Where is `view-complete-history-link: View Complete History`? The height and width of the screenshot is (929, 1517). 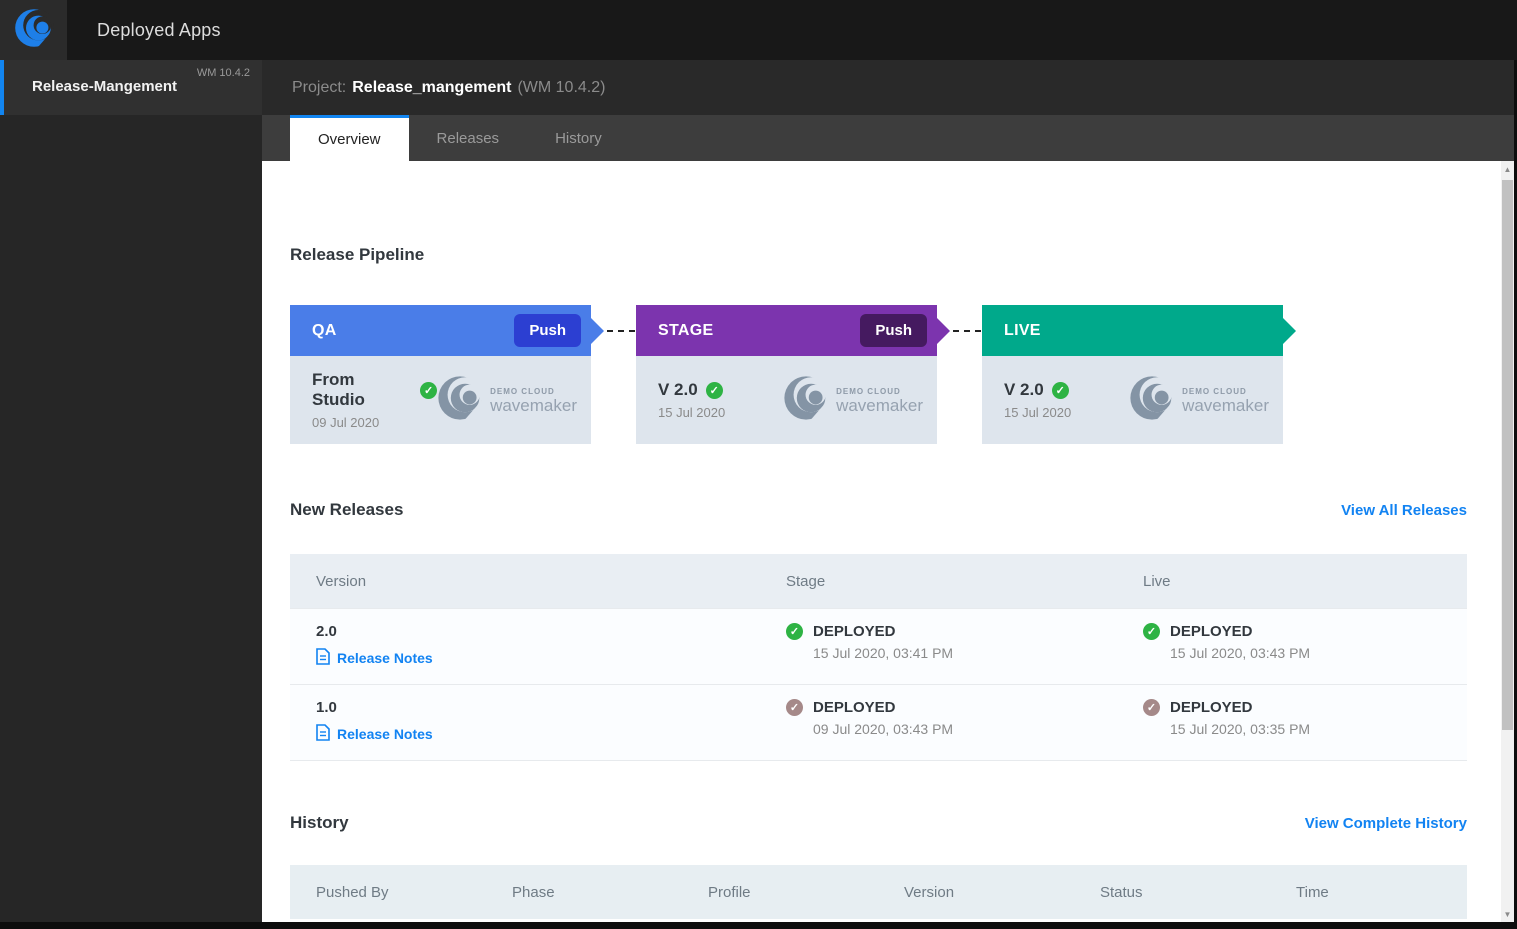 view-complete-history-link: View Complete History is located at coordinates (1386, 823).